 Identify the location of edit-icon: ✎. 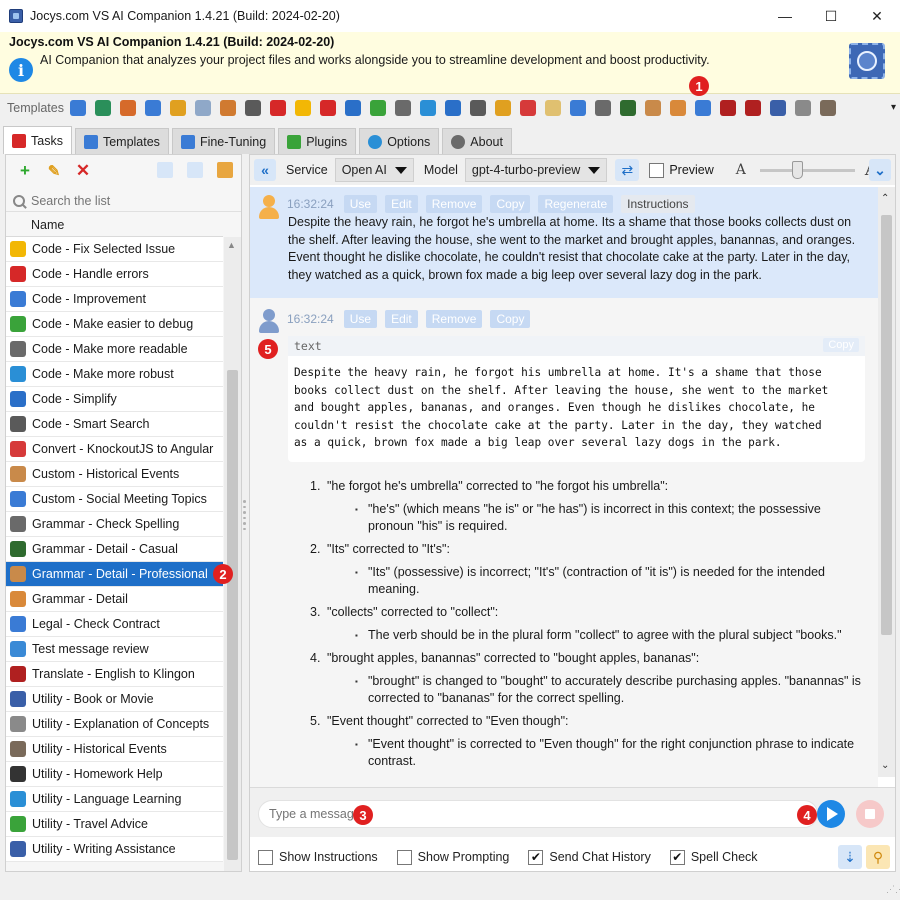
(54, 171).